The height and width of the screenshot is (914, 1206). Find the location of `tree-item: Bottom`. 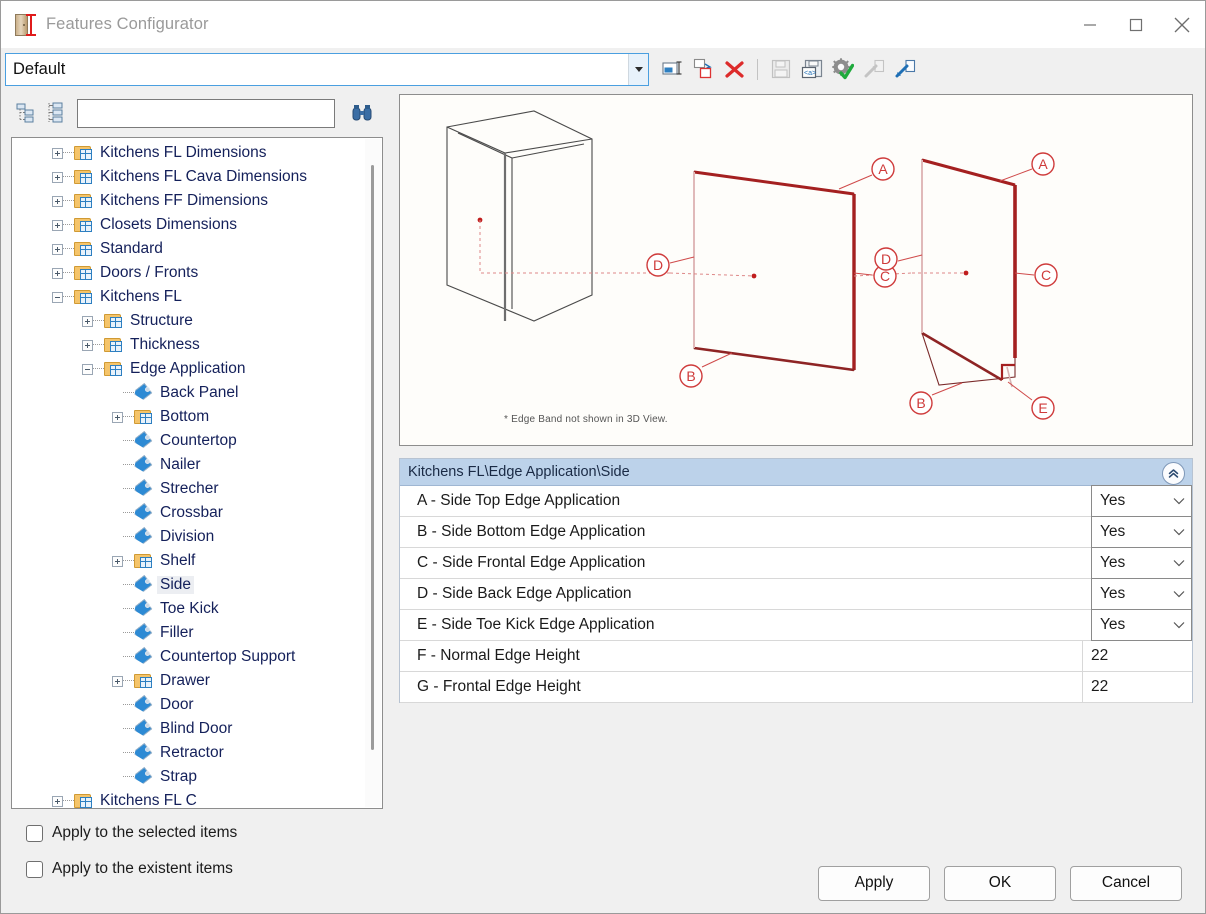

tree-item: Bottom is located at coordinates (197, 417).